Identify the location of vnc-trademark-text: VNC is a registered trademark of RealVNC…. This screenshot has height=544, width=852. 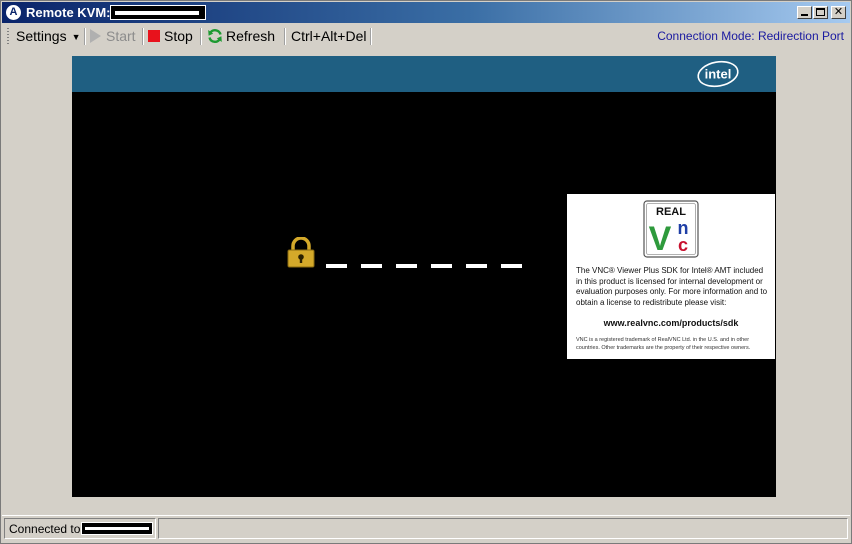
(663, 344).